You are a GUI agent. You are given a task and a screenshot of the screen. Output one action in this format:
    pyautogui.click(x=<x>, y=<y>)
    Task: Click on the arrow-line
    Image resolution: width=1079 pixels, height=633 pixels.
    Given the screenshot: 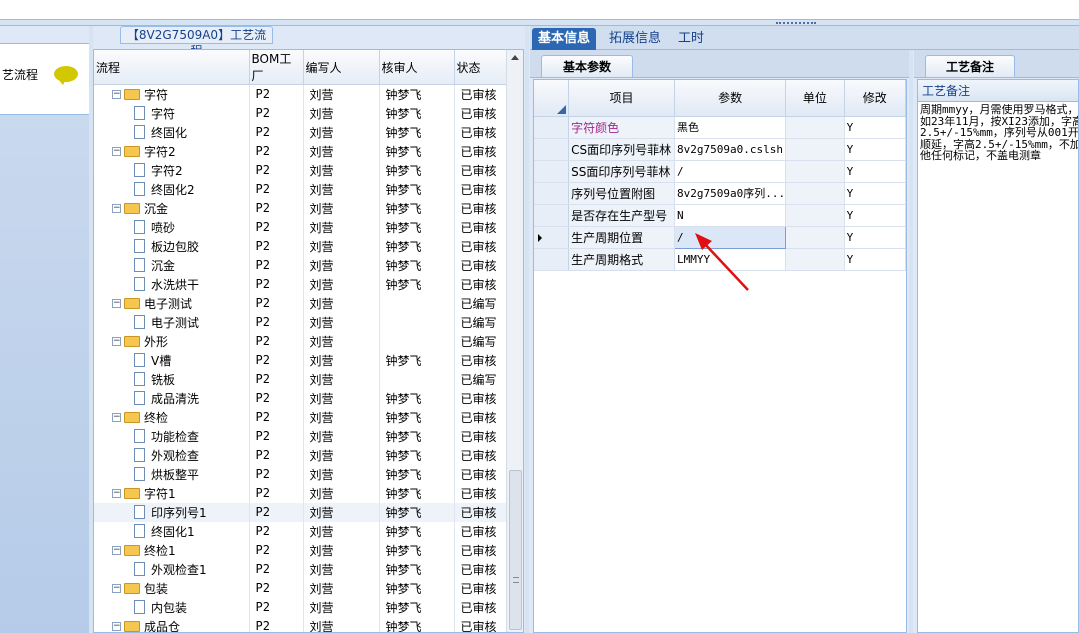 What is the action you would take?
    pyautogui.click(x=725, y=266)
    